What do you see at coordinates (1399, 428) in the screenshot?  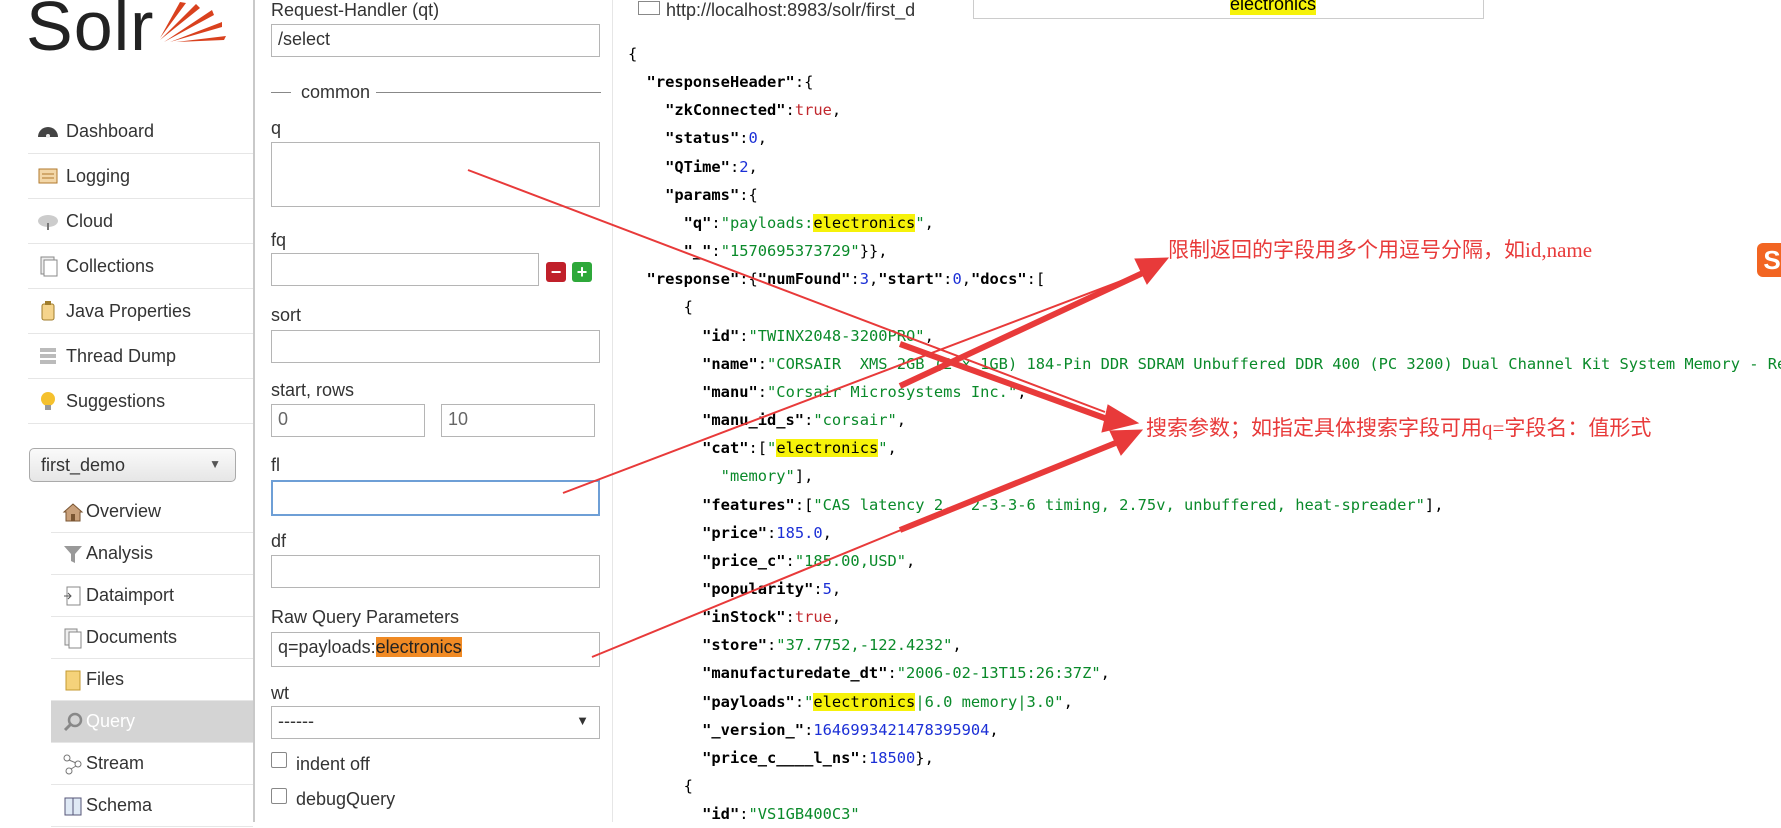 I see `note-q: 搜索参数；如指定具体搜索字段可用q=字段名：值形式` at bounding box center [1399, 428].